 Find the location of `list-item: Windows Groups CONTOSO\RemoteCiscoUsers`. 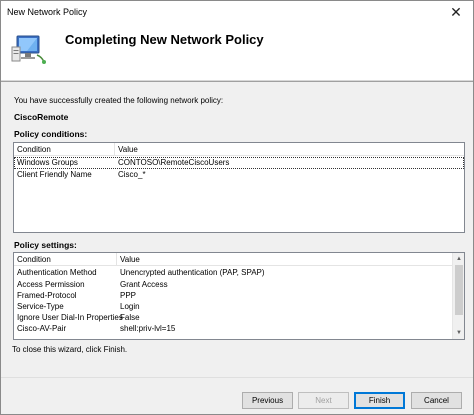

list-item: Windows Groups CONTOSO\RemoteCiscoUsers is located at coordinates (239, 163).